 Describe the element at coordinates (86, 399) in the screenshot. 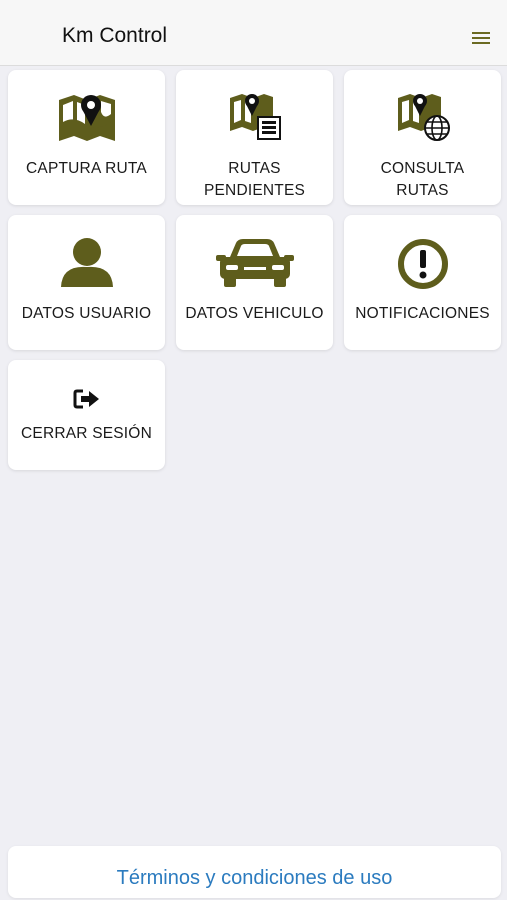

I see `sign-out-icon` at that location.